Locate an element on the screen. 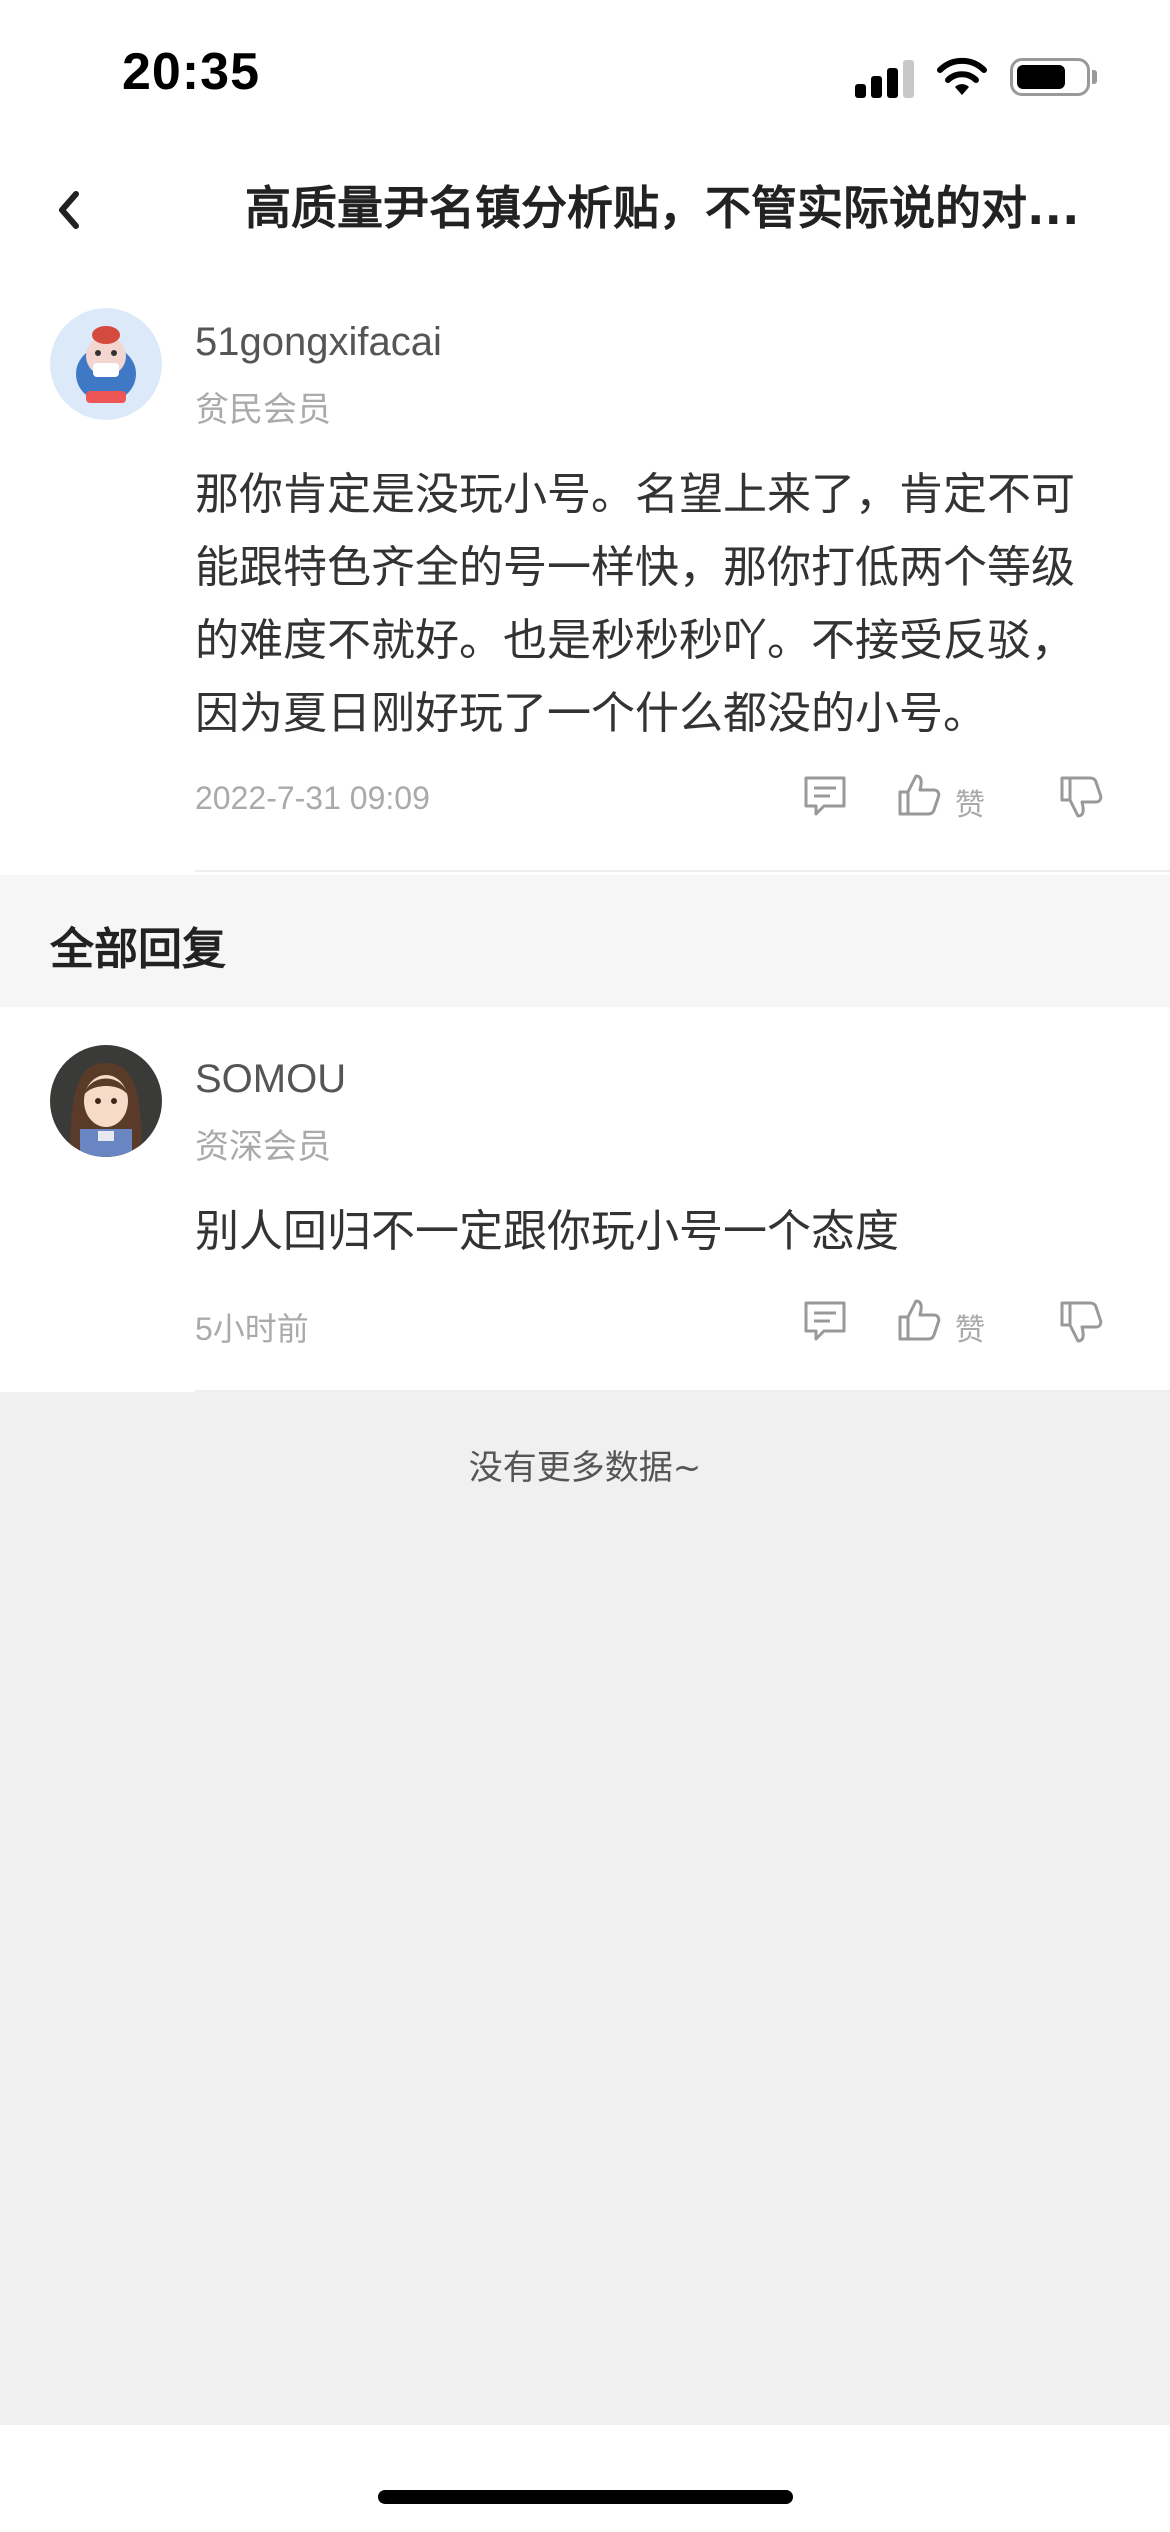 The width and height of the screenshot is (1170, 2532). reply-content: 别人回归不一定跟你玩小号一个态度 is located at coordinates (547, 1231).